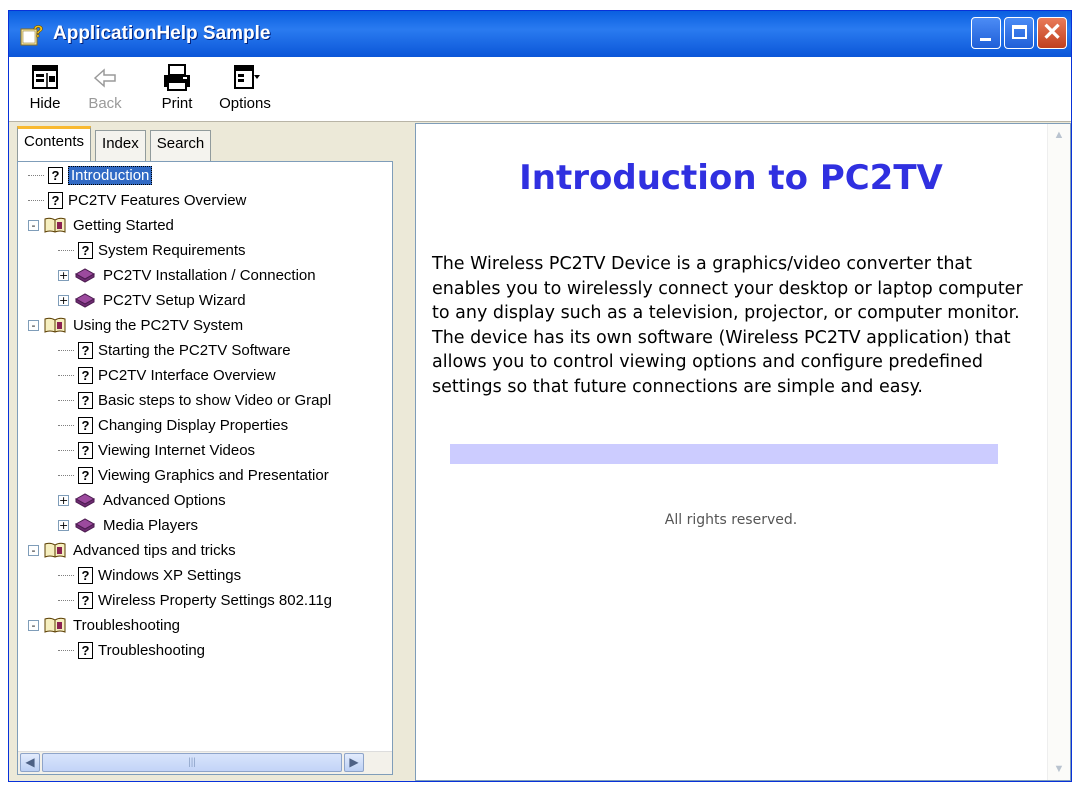 The image size is (1075, 785). I want to click on tab-index: Index, so click(120, 145).